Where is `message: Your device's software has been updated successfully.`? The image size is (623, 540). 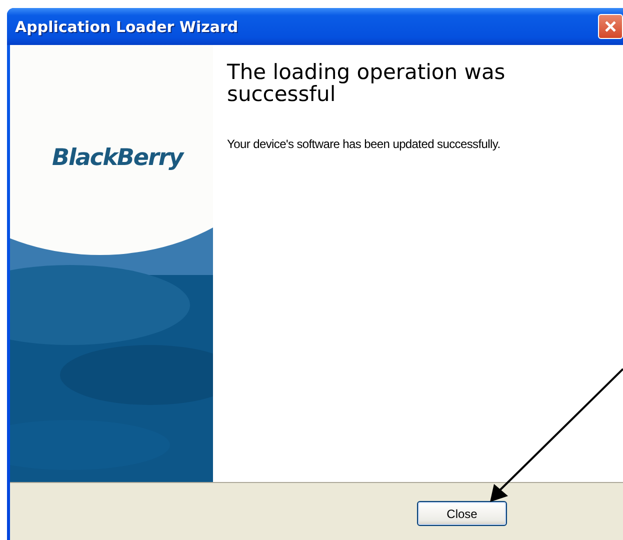
message: Your device's software has been updated successfully. is located at coordinates (364, 144).